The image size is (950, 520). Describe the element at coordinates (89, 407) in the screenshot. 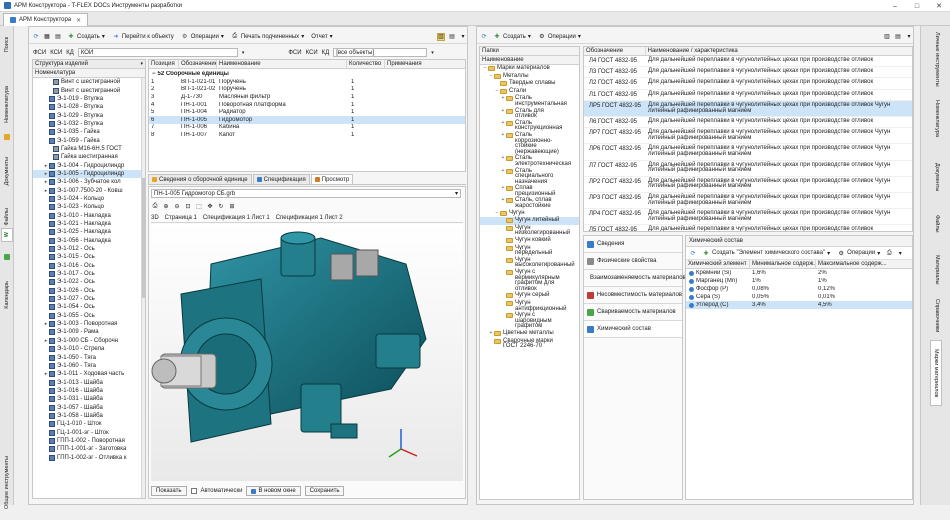

I see `tree-item: Э-1-057 - Шайба` at that location.